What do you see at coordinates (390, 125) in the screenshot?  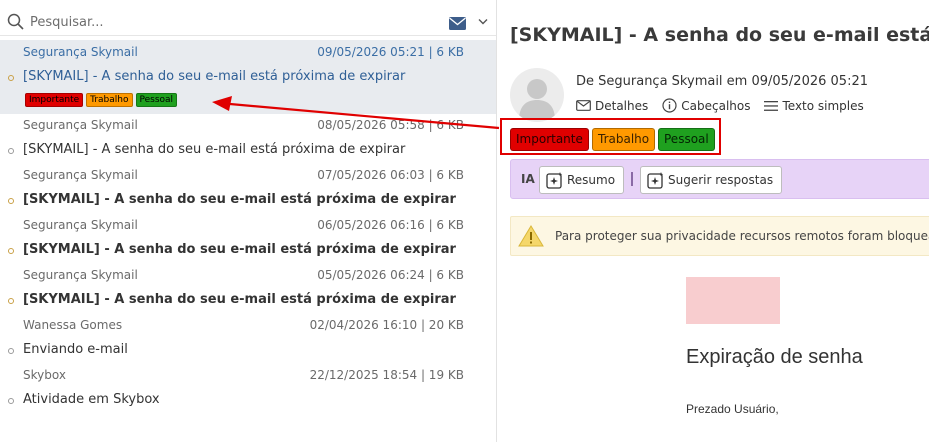 I see `message-meta: 08/05/2026 05:58 | 6 KB` at bounding box center [390, 125].